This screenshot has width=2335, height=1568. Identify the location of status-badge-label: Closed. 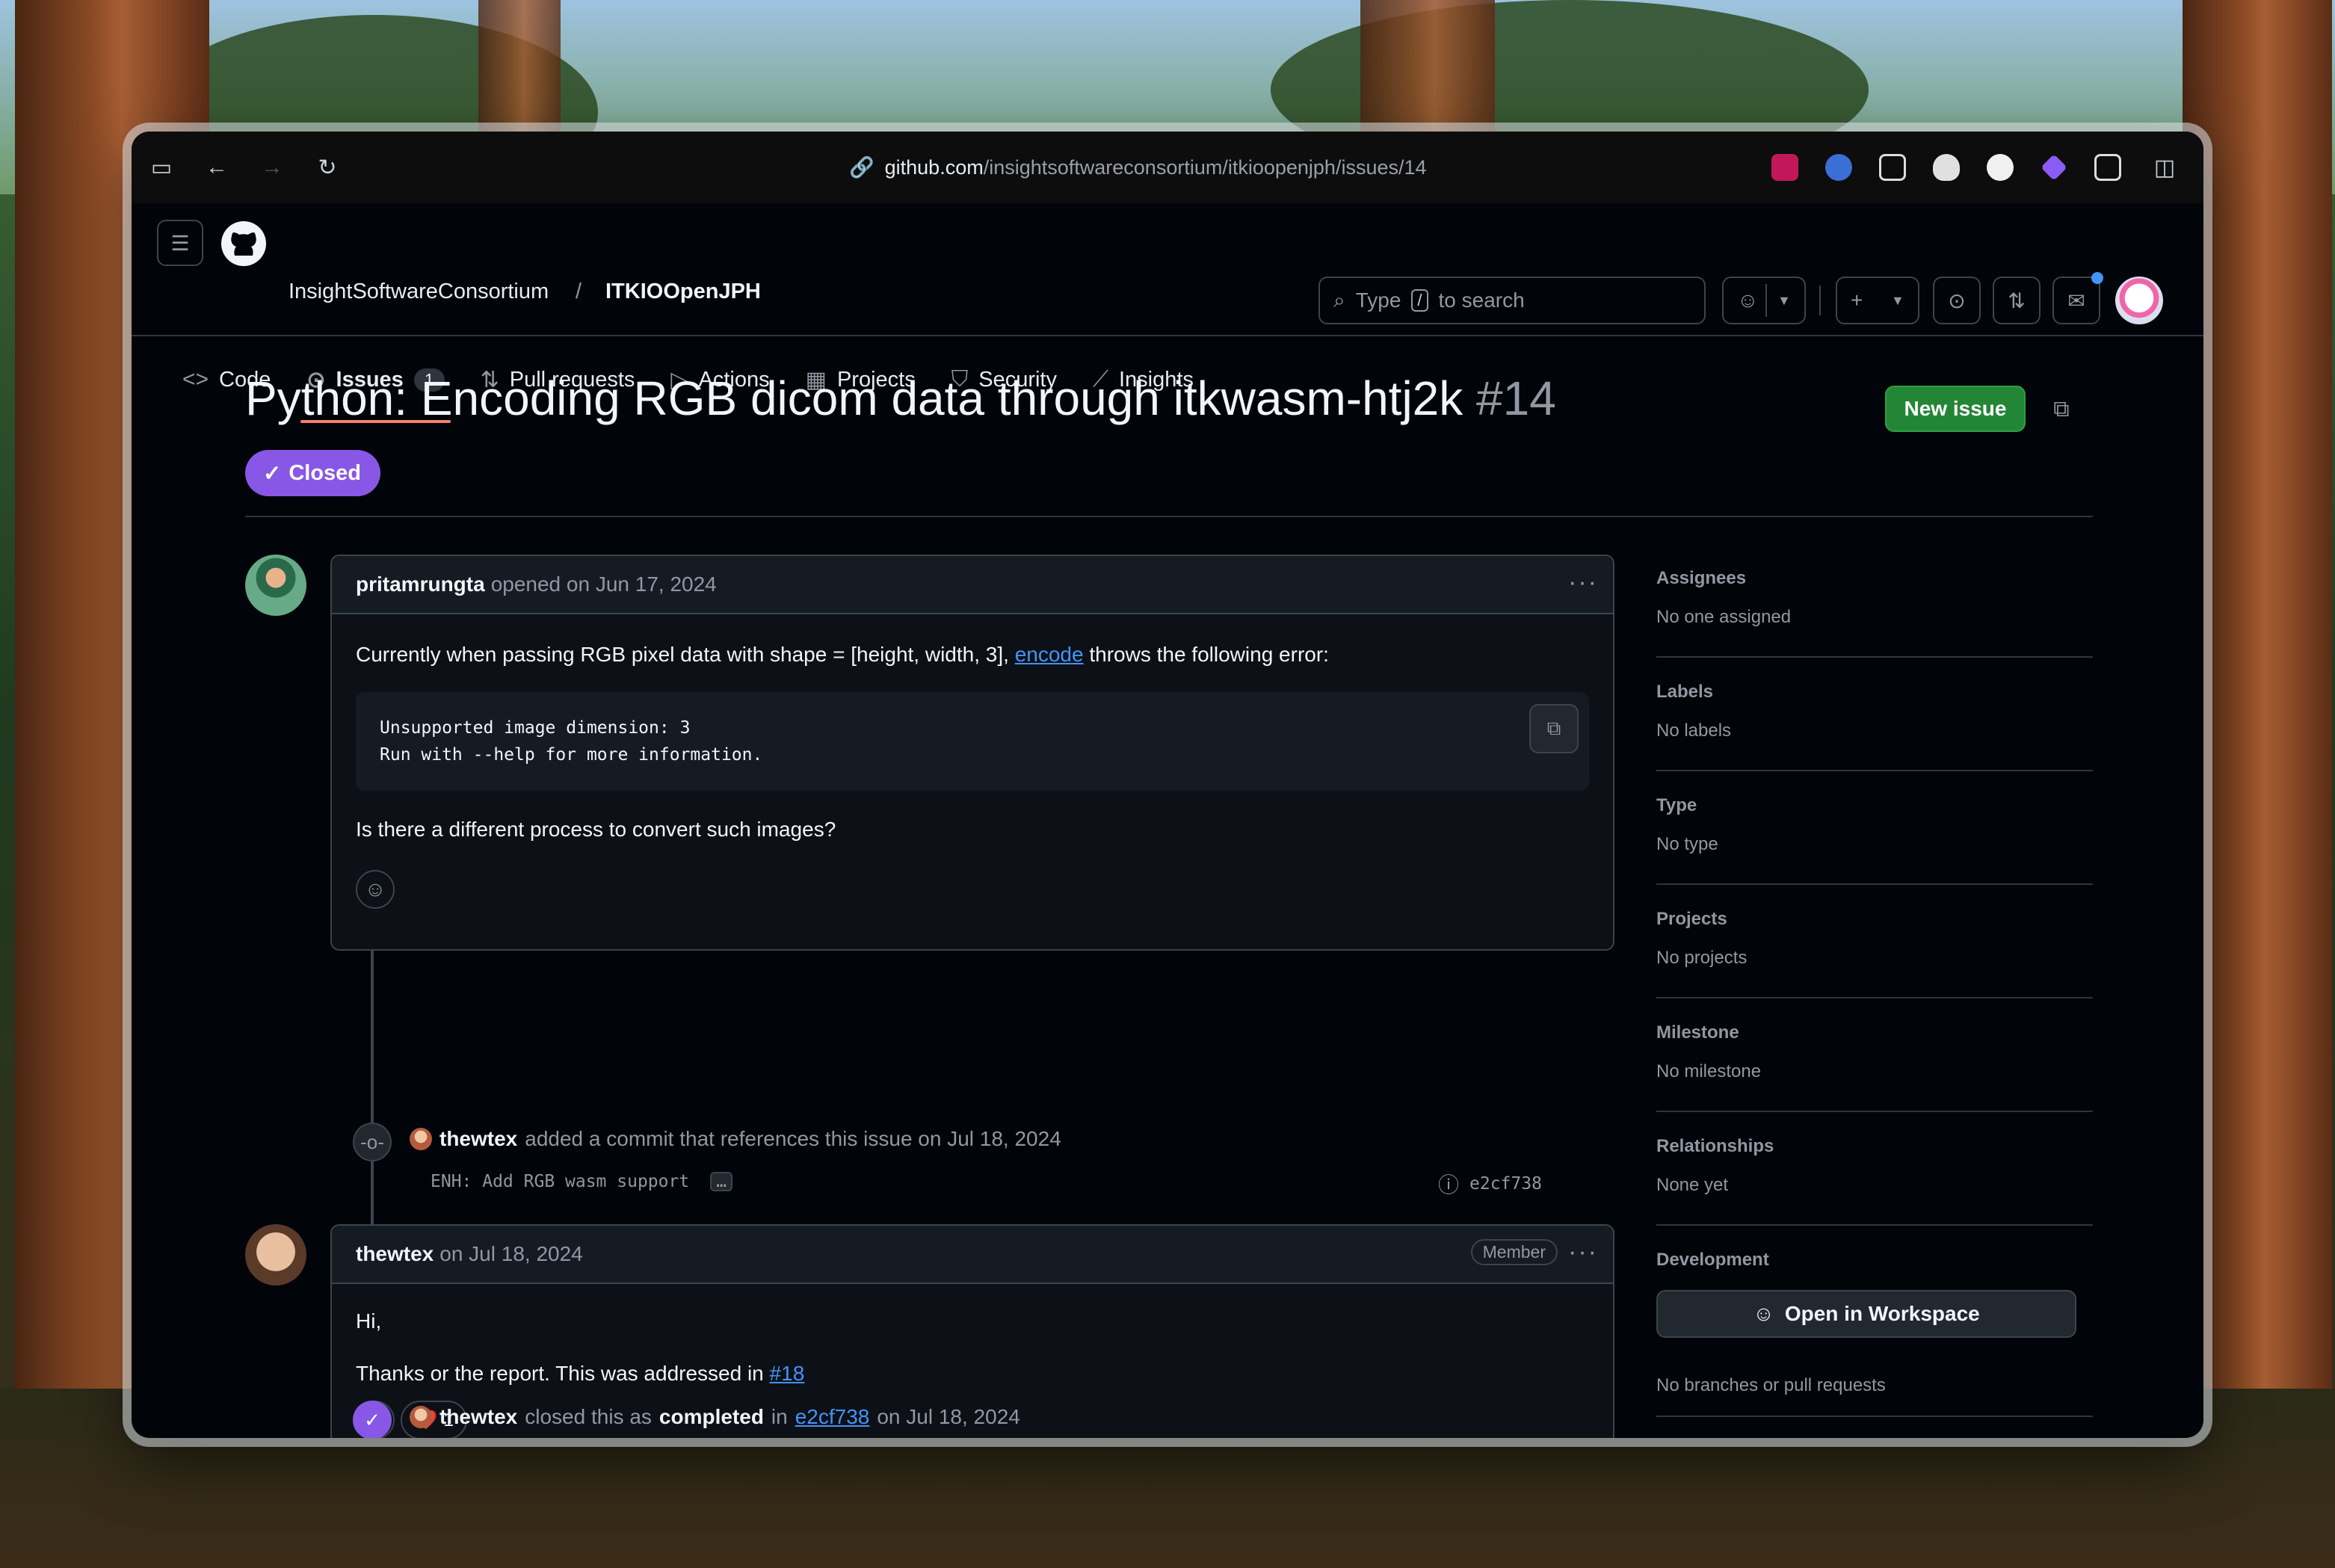
(325, 472).